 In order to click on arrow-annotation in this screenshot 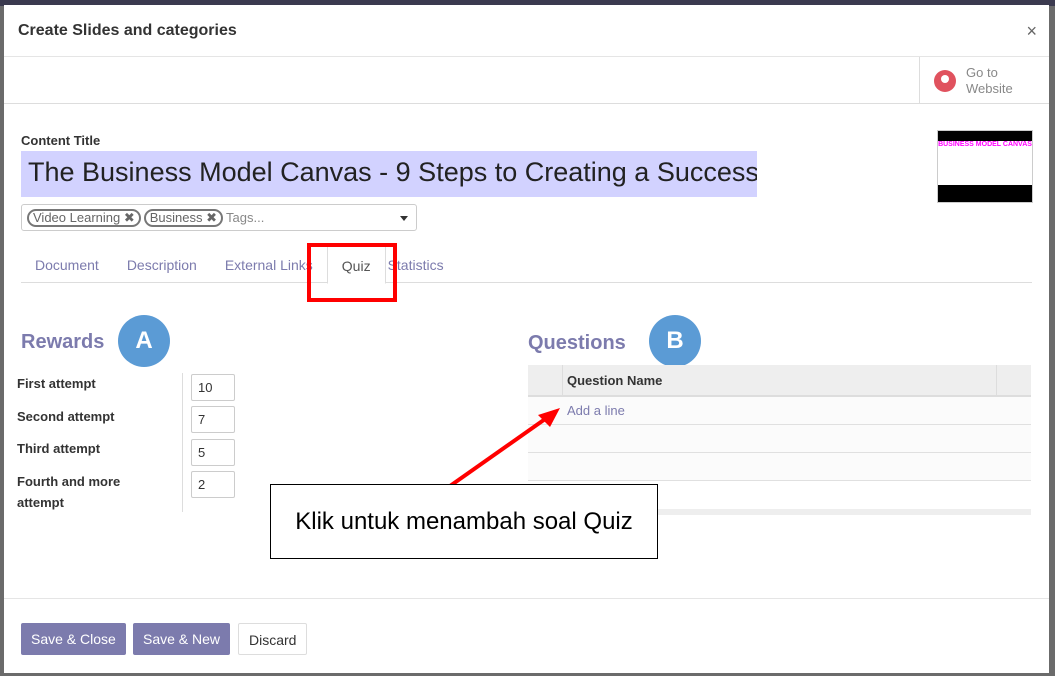, I will do `click(504, 448)`.